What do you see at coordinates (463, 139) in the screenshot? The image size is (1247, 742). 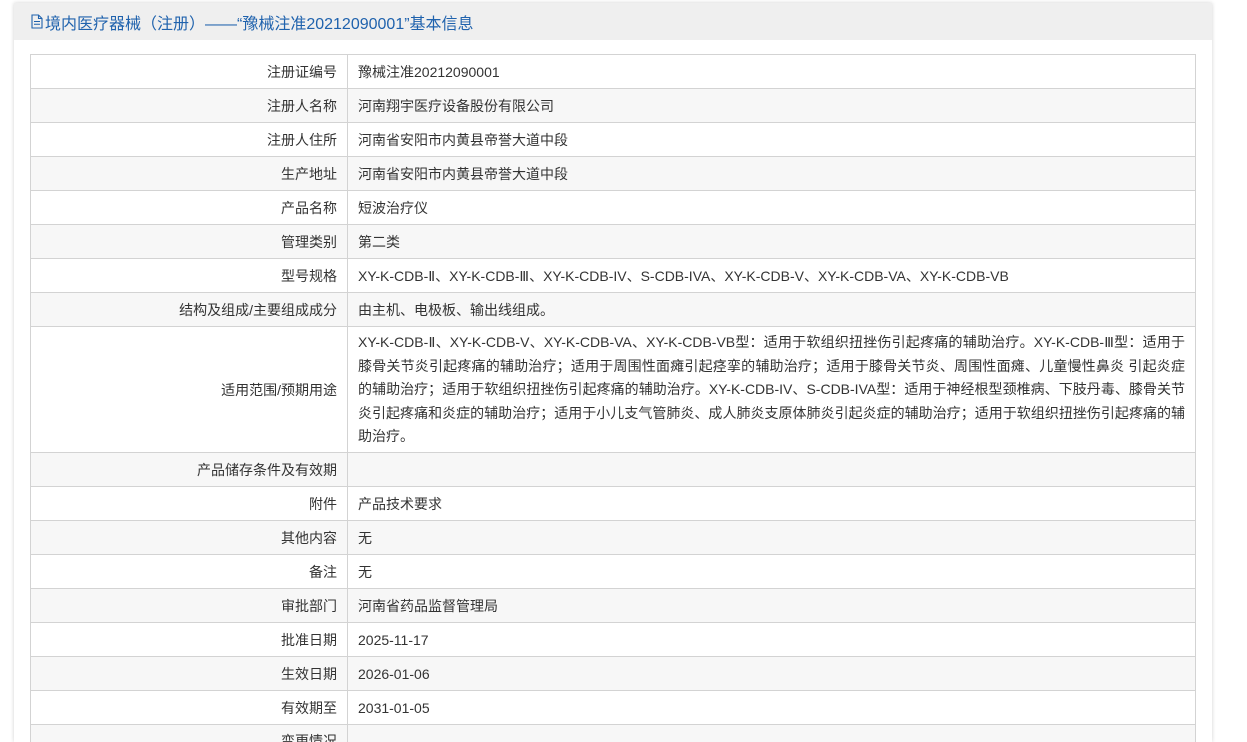 I see `registrant-address-value: 河南省安阳市内黄县帝誉大道中段` at bounding box center [463, 139].